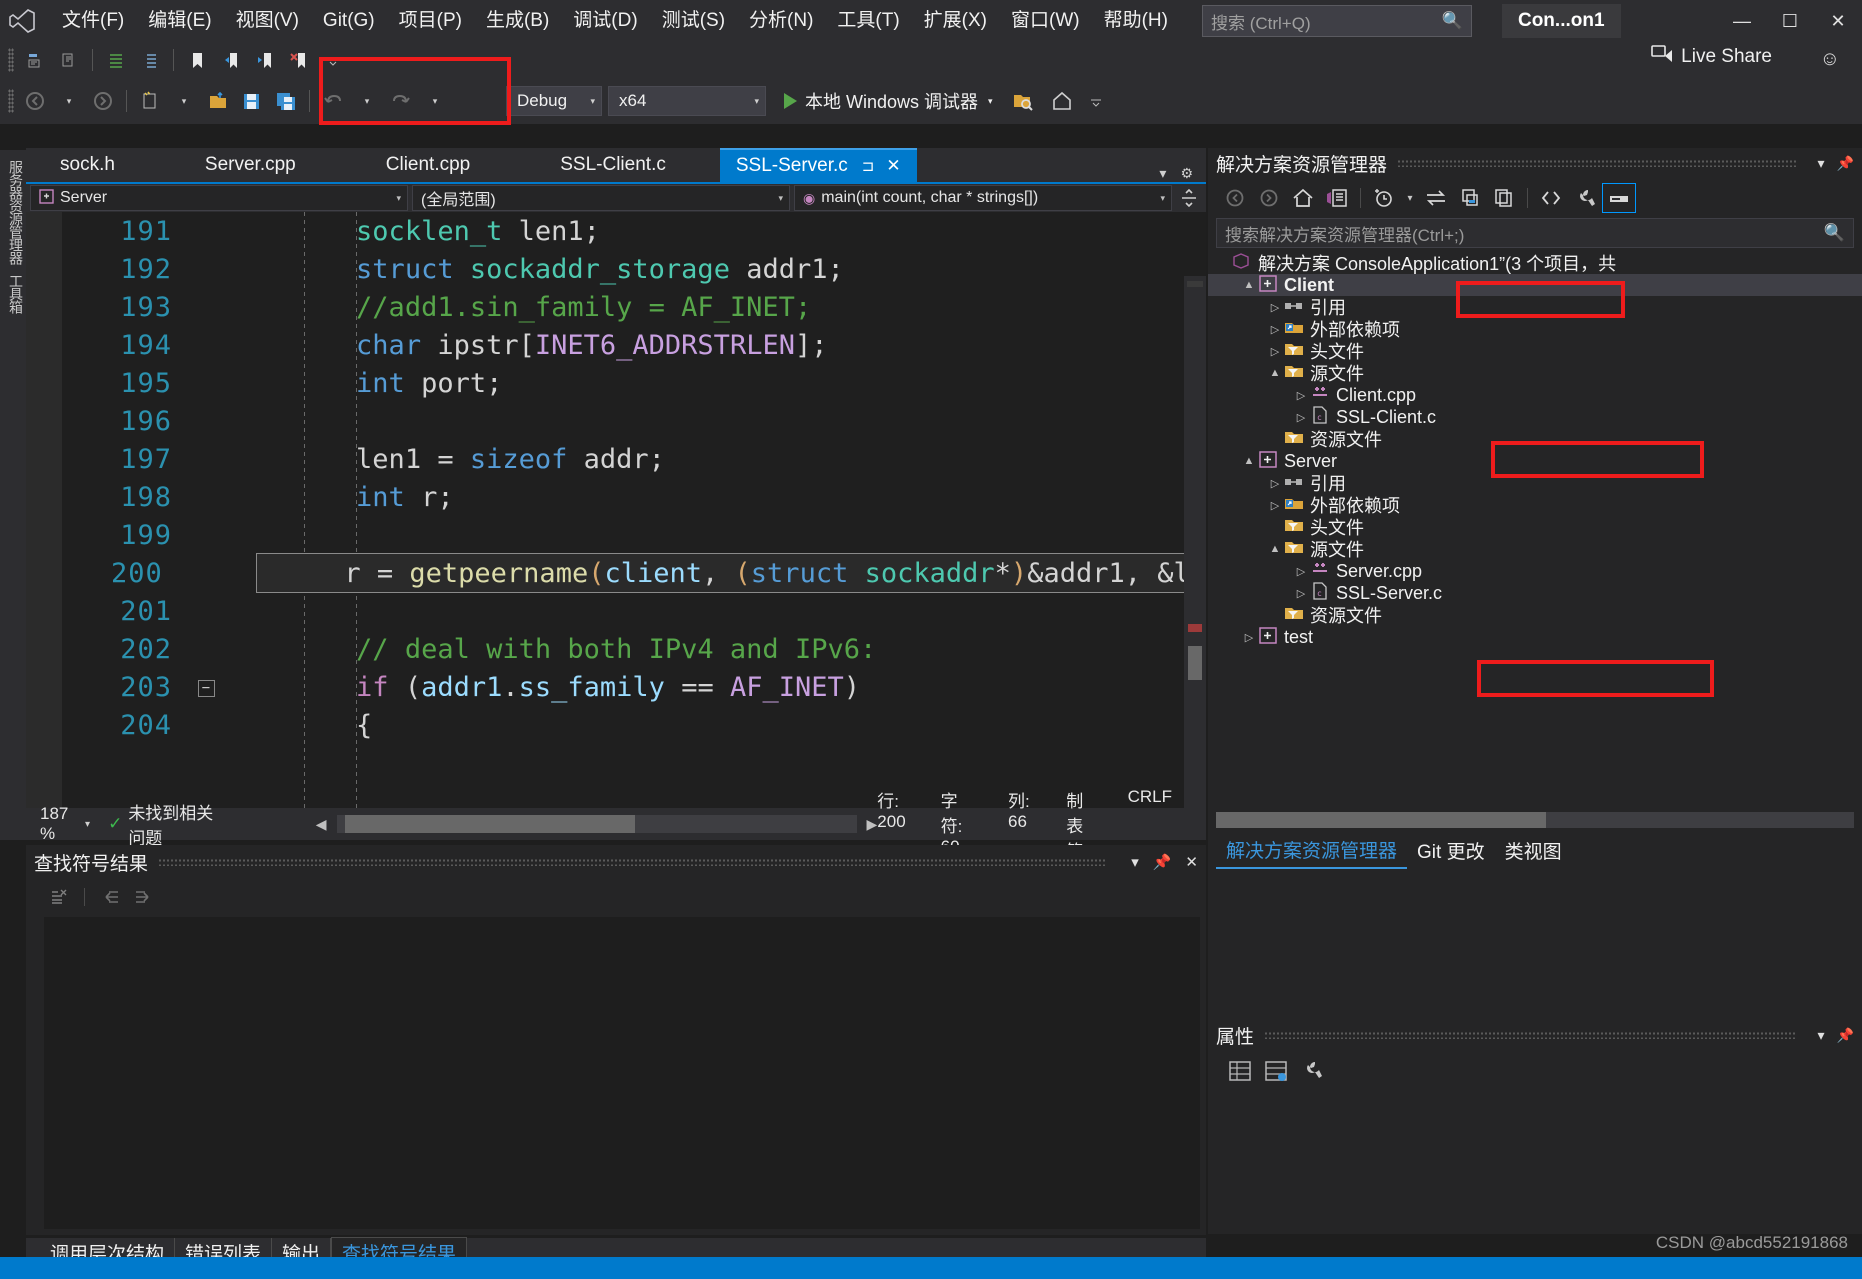 The width and height of the screenshot is (1862, 1279). What do you see at coordinates (430, 21) in the screenshot?
I see `menu-item-4: 项目(P)` at bounding box center [430, 21].